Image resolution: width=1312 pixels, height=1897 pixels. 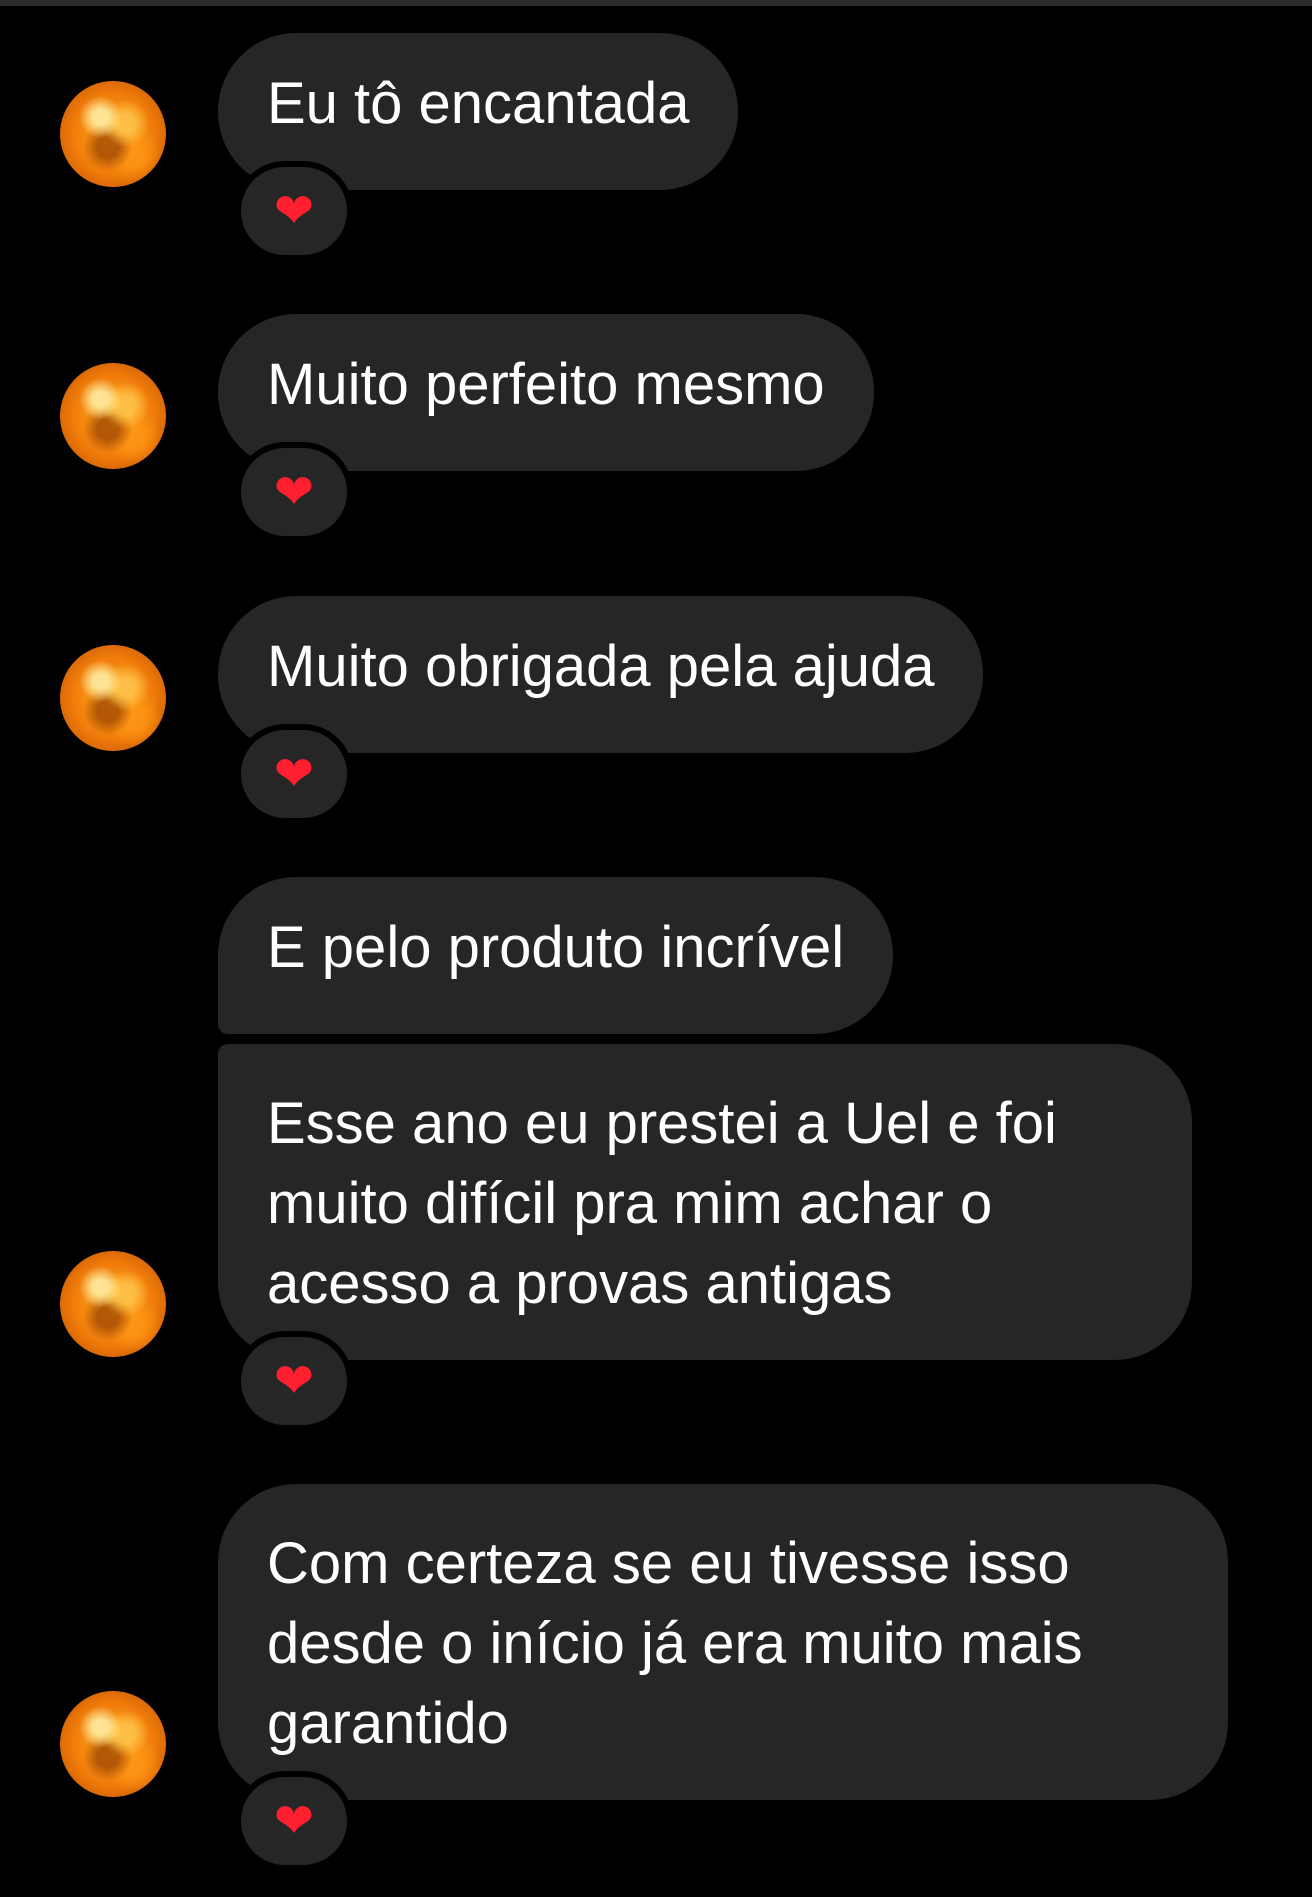 What do you see at coordinates (630, 1203) in the screenshot?
I see `message-text-line: muito difícil pra mim achar o` at bounding box center [630, 1203].